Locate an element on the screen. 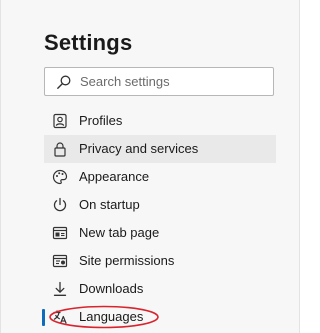 The image size is (320, 333). profile-icon is located at coordinates (60, 121).